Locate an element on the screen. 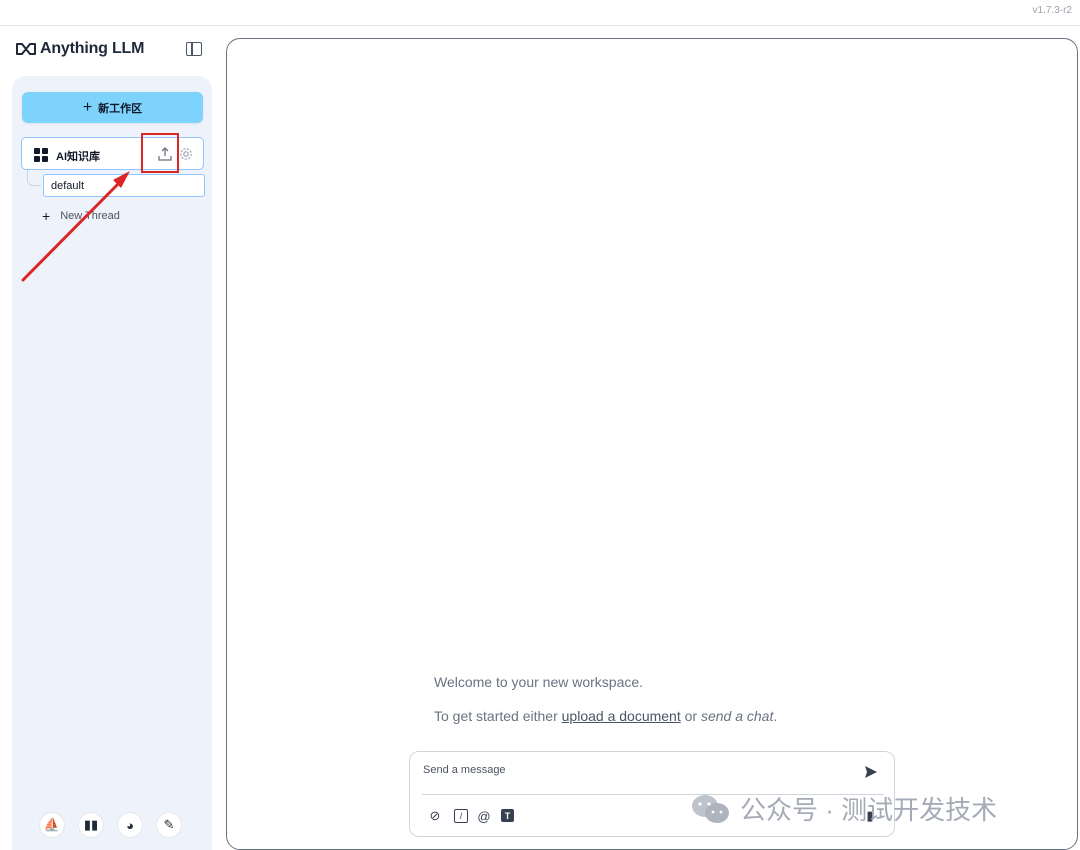 Image resolution: width=1080 pixels, height=850 pixels. watermark: 公众号 · 测试开发技术 is located at coordinates (843, 808).